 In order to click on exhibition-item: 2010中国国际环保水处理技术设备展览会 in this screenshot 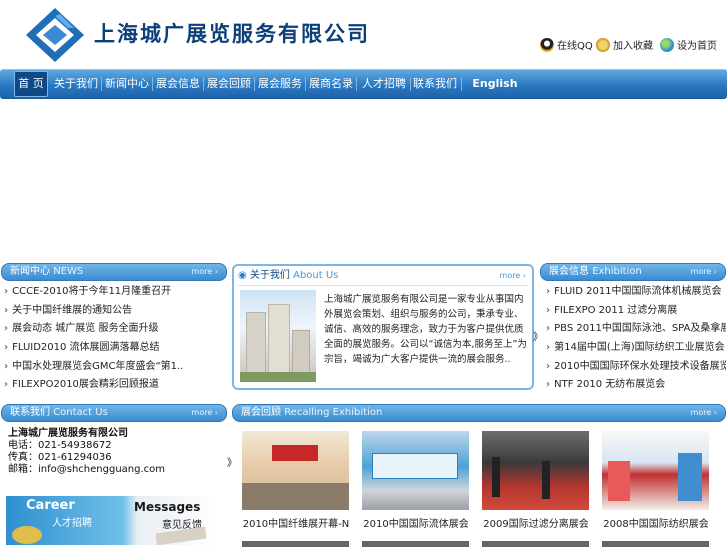, I will do `click(636, 367)`.